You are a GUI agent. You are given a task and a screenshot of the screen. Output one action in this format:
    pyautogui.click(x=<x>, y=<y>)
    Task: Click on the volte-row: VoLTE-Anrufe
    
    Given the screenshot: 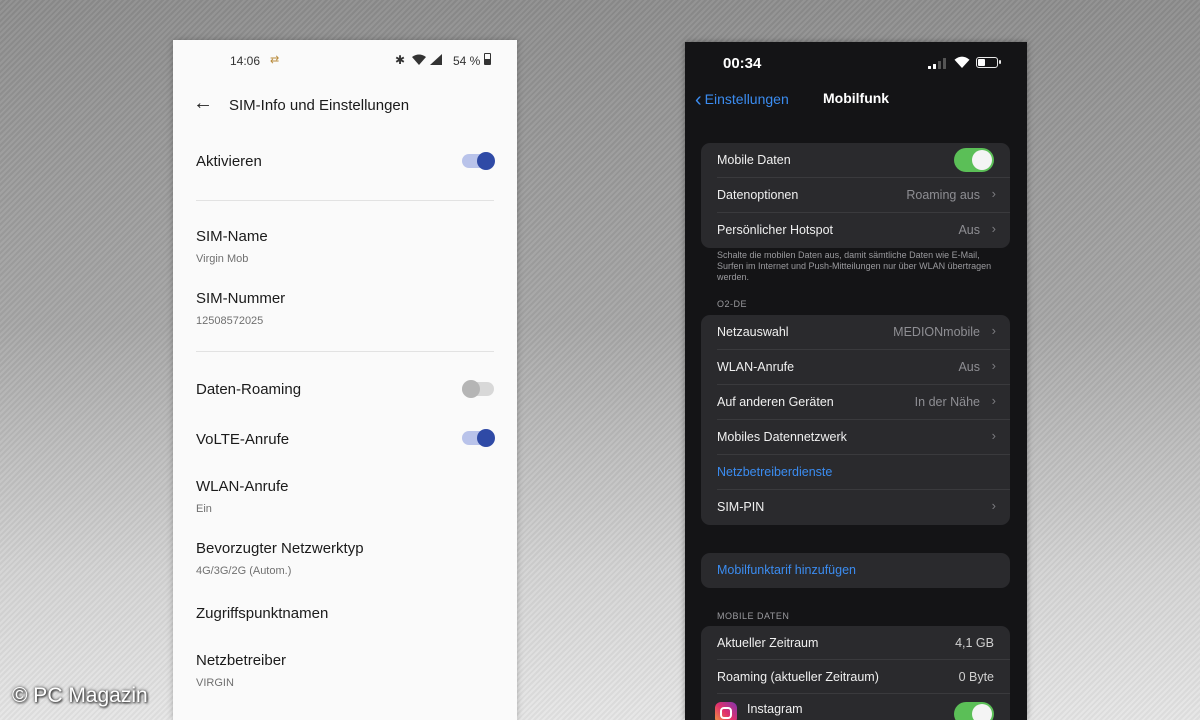 What is the action you would take?
    pyautogui.click(x=346, y=439)
    